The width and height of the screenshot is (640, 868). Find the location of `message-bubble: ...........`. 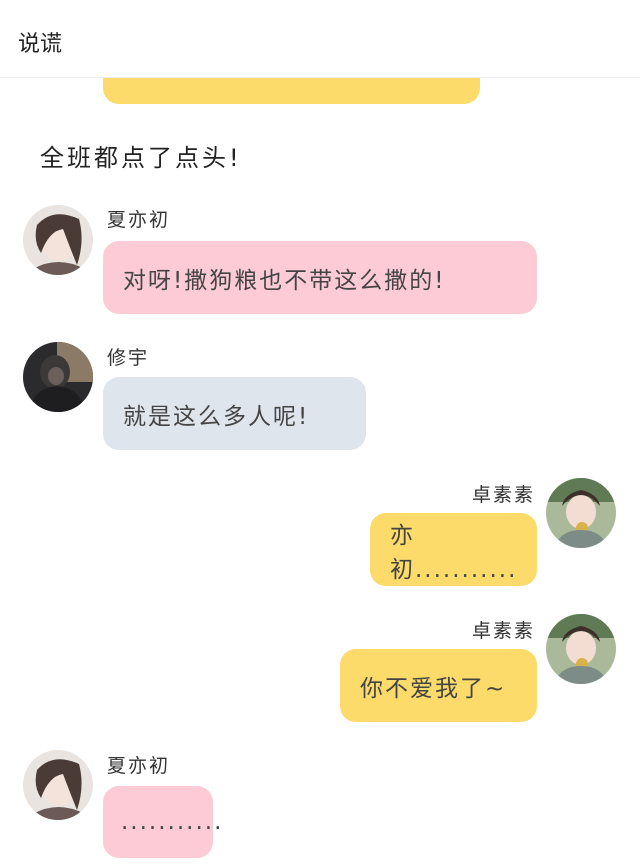

message-bubble: ........... is located at coordinates (162, 822).